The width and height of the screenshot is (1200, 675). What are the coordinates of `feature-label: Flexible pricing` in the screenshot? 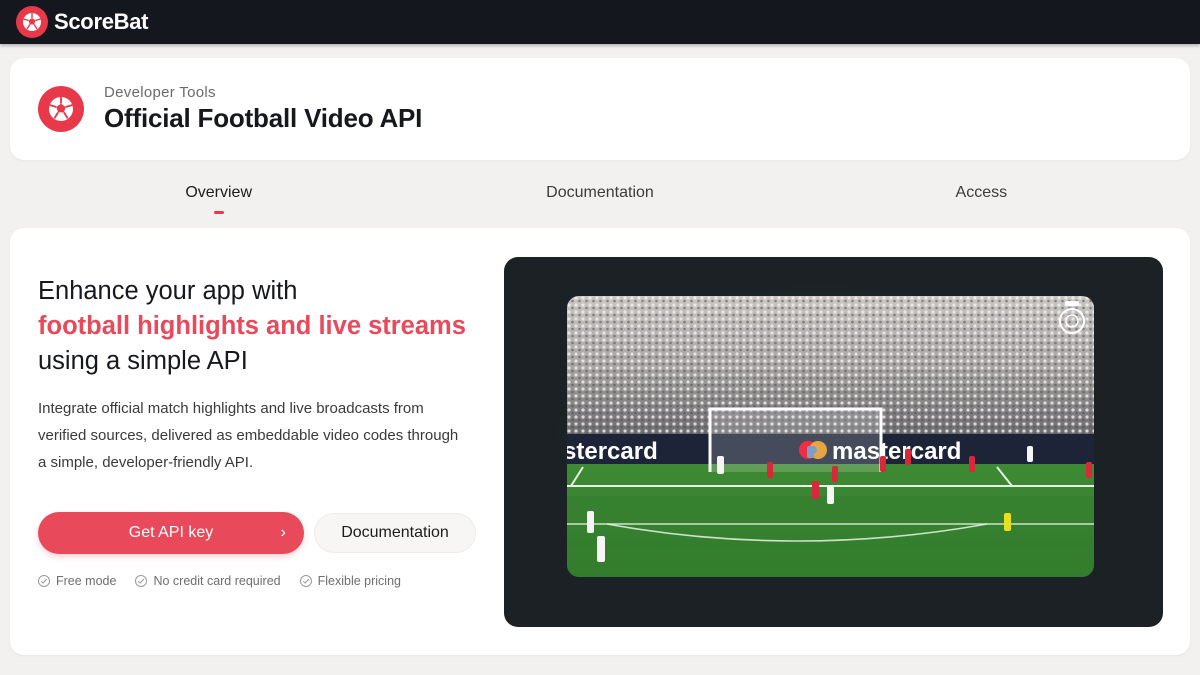 It's located at (359, 581).